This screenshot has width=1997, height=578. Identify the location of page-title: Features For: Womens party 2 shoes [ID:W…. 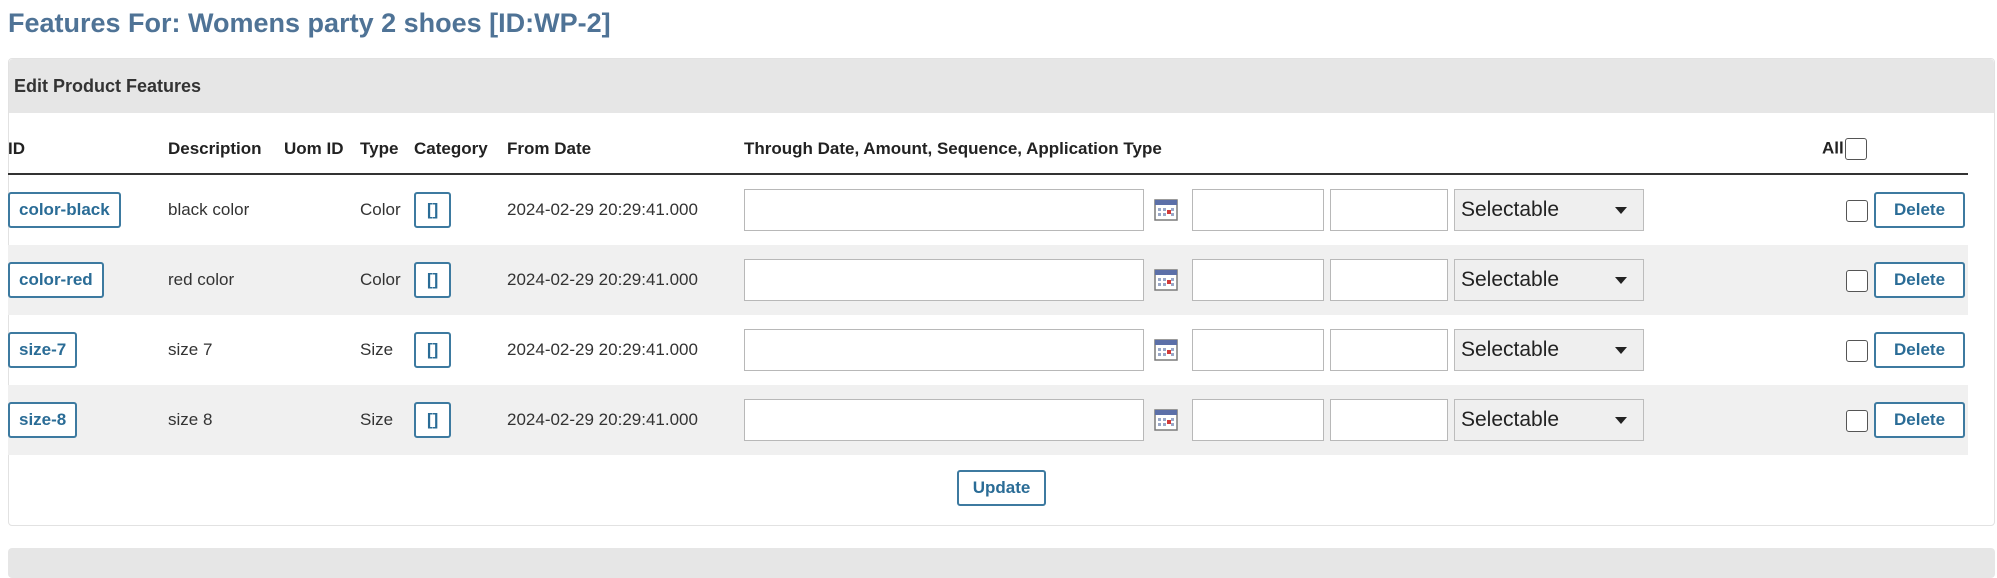
(309, 23).